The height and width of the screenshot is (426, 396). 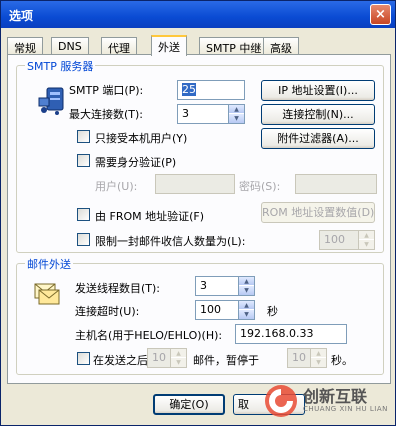 I want to click on tab-outgoing: 外送, so click(x=169, y=45).